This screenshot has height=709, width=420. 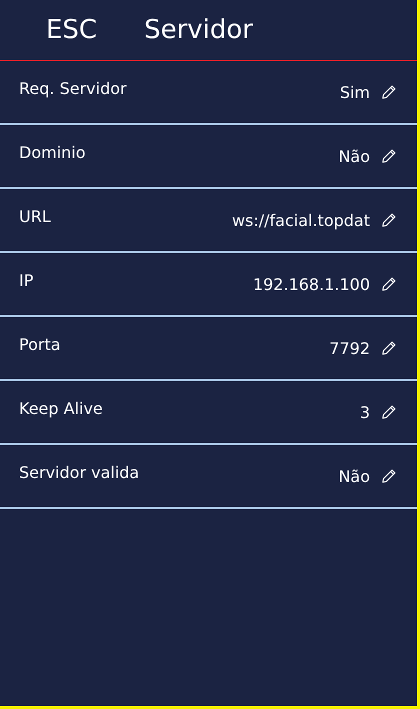 I want to click on setting-value: 7792, so click(x=349, y=348).